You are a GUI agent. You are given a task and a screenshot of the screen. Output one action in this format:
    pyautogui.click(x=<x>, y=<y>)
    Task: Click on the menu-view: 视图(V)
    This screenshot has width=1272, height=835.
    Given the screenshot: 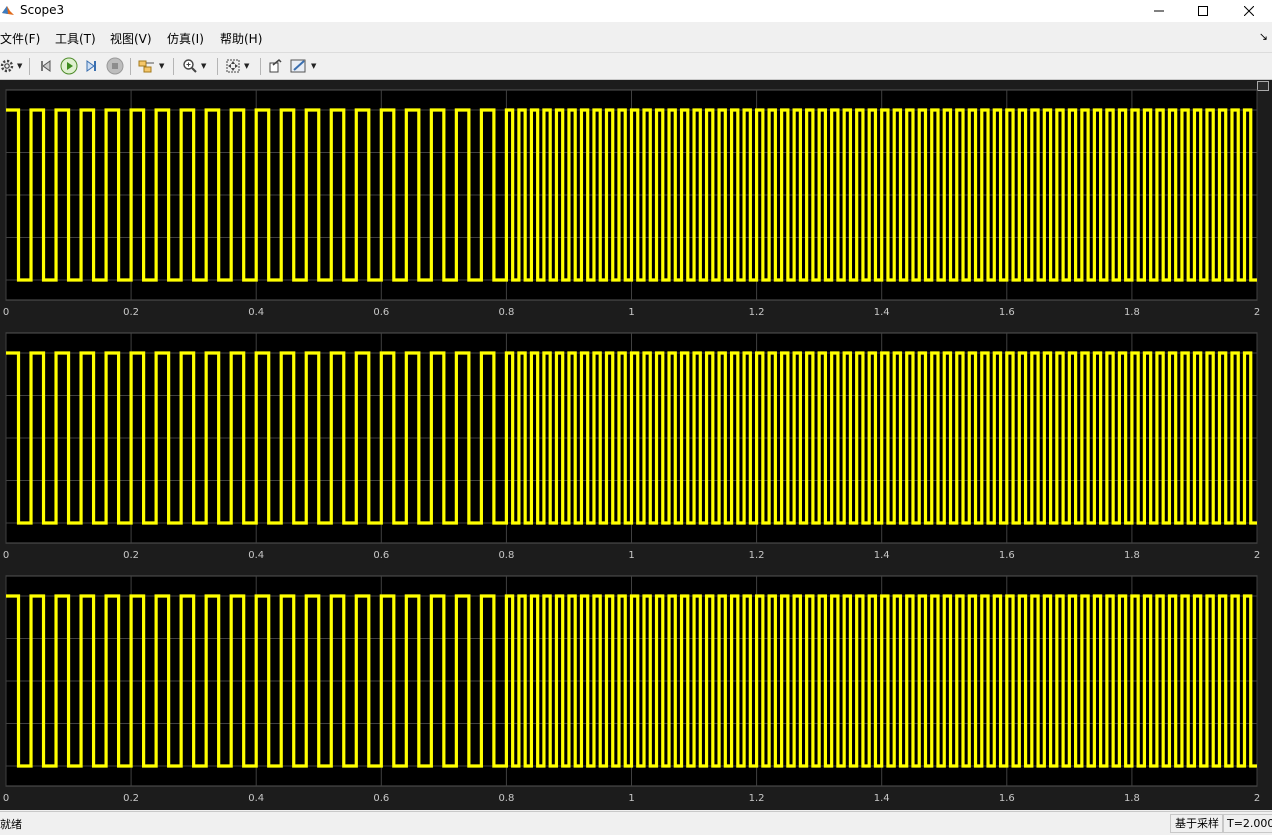 What is the action you would take?
    pyautogui.click(x=131, y=38)
    